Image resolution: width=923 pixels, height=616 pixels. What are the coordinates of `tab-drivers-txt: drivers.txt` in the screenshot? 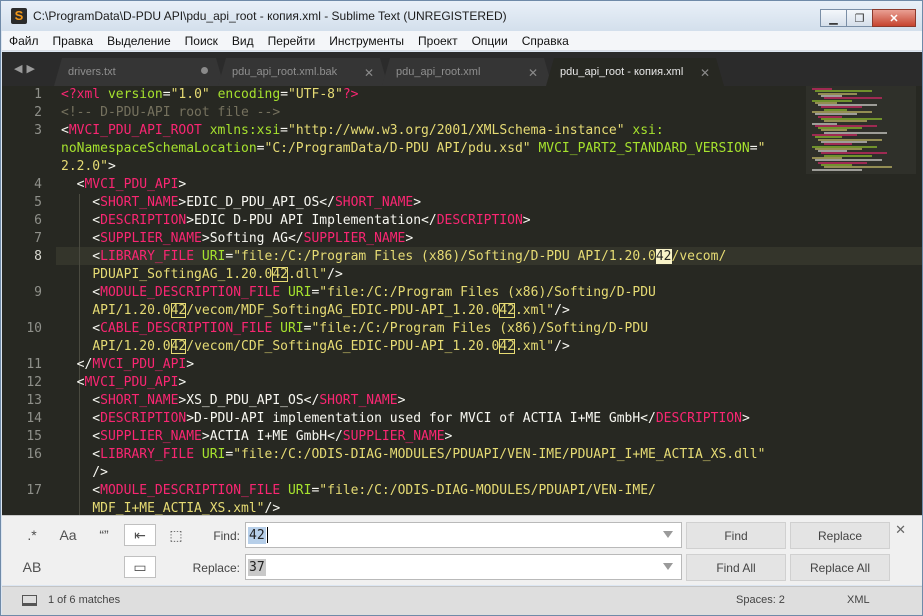 It's located at (139, 72).